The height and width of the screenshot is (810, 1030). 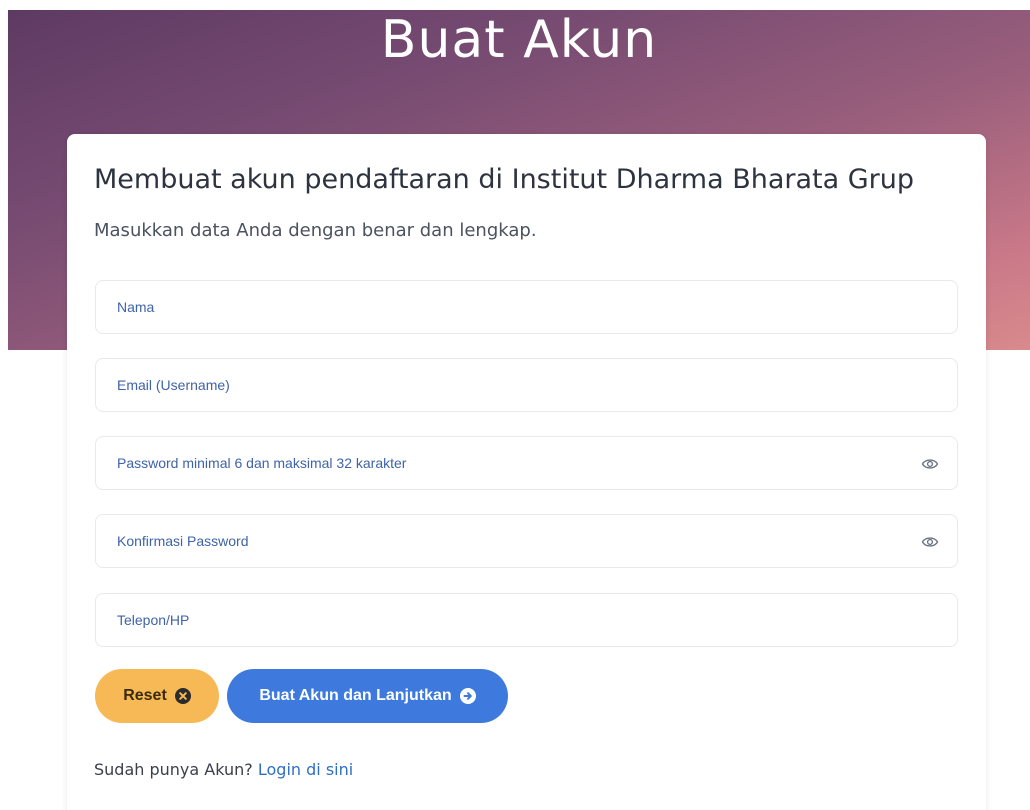 I want to click on phone-input, so click(x=526, y=620).